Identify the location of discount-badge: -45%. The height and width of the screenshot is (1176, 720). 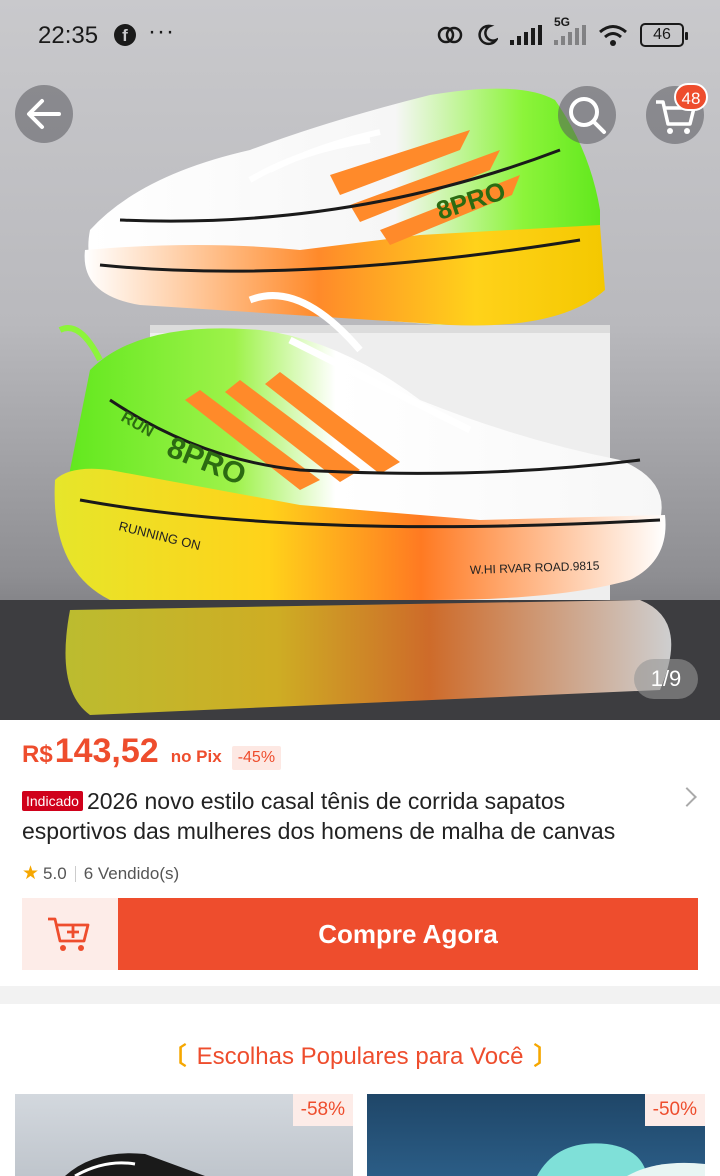
(256, 758).